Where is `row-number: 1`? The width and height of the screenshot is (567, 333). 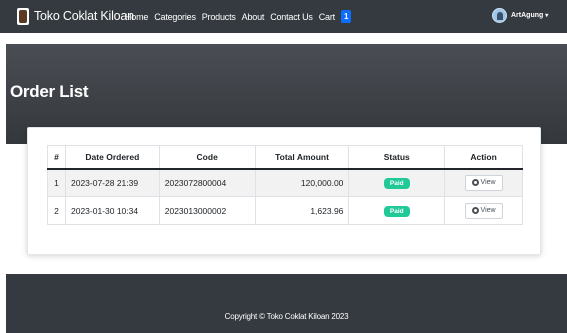 row-number: 1 is located at coordinates (56, 182).